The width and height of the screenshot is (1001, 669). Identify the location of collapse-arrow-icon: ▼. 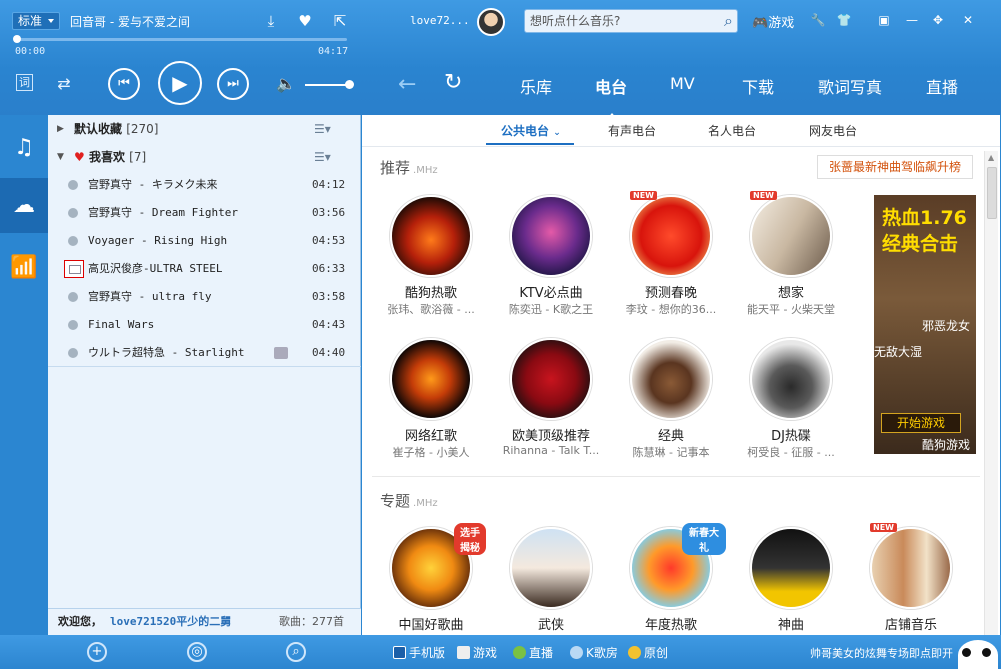
(60, 157).